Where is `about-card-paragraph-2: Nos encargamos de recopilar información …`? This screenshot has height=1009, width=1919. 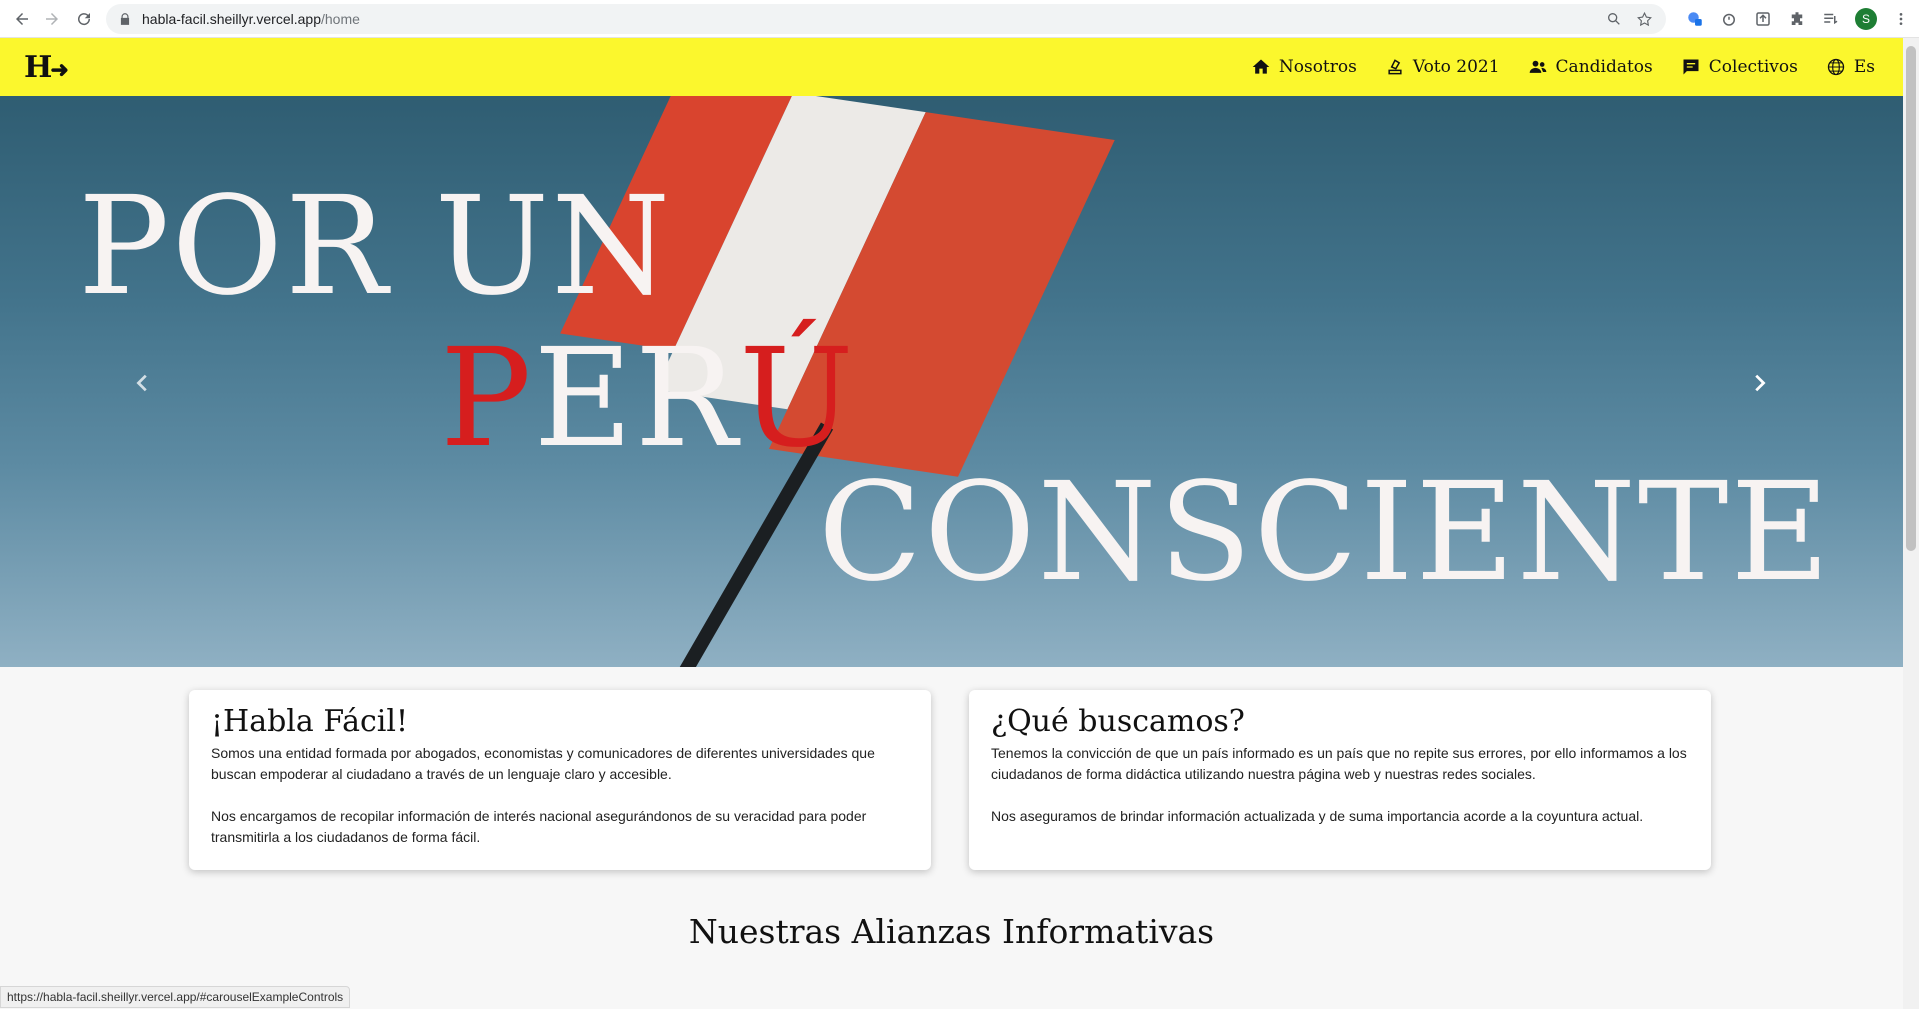
about-card-paragraph-2: Nos encargamos de recopilar información … is located at coordinates (539, 826).